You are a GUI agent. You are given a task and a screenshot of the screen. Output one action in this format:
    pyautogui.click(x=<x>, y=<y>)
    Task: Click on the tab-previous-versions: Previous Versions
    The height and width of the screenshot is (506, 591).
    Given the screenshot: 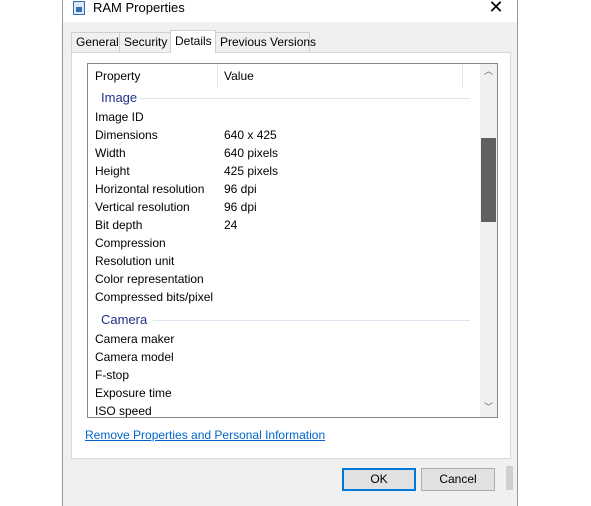 What is the action you would take?
    pyautogui.click(x=265, y=42)
    